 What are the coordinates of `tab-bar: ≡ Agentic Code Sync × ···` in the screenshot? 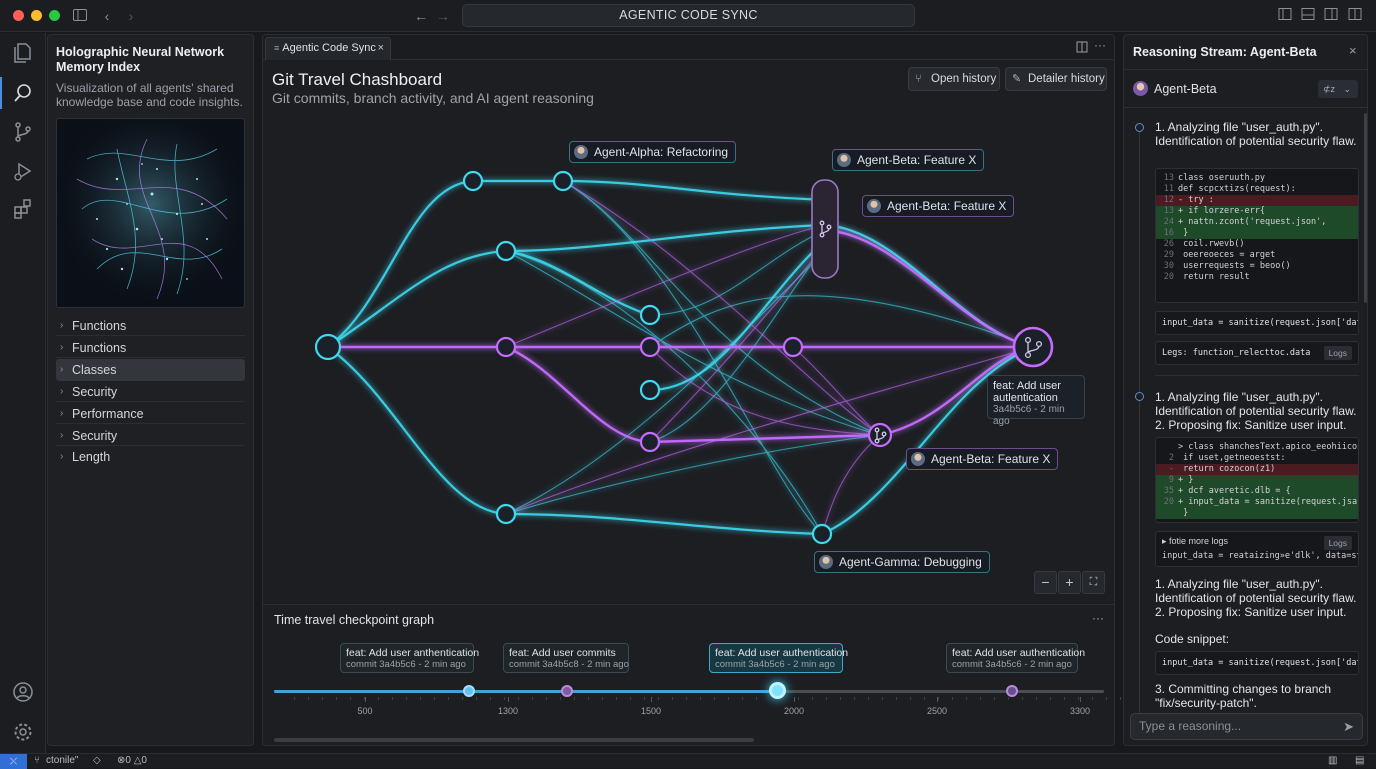 It's located at (688, 47).